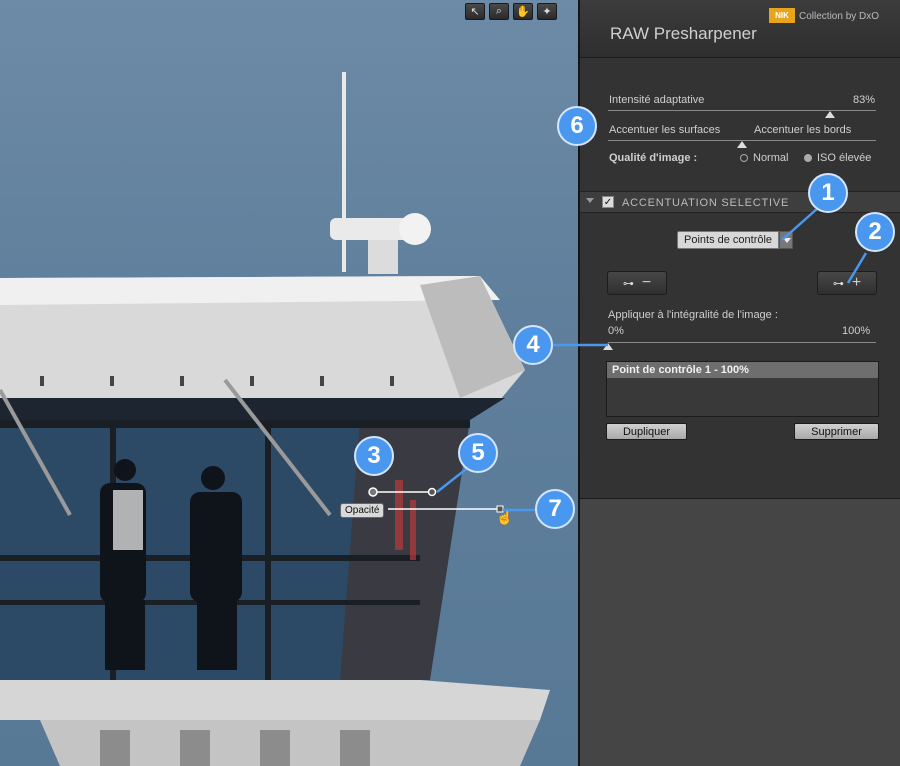  What do you see at coordinates (742, 110) in the screenshot?
I see `adaptive-intensity-slider` at bounding box center [742, 110].